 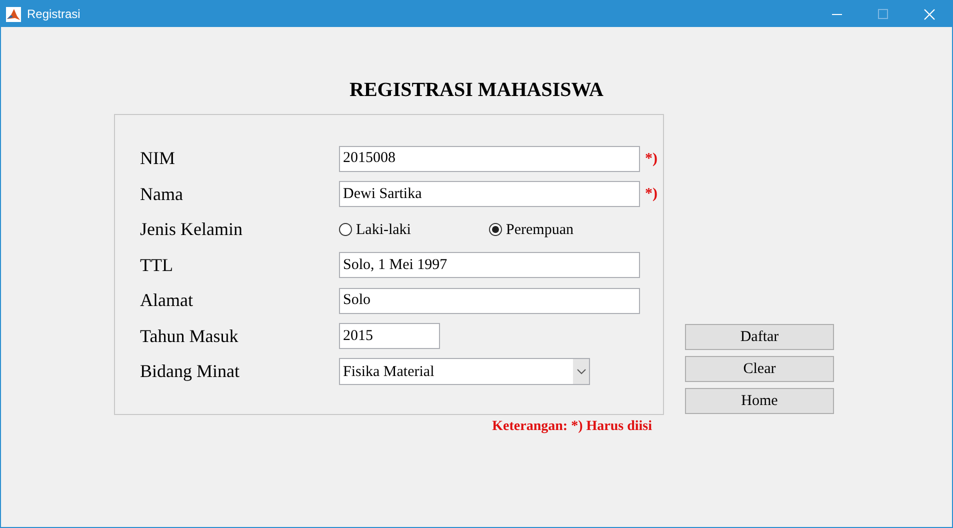 What do you see at coordinates (167, 300) in the screenshot?
I see `field-label: Alamat` at bounding box center [167, 300].